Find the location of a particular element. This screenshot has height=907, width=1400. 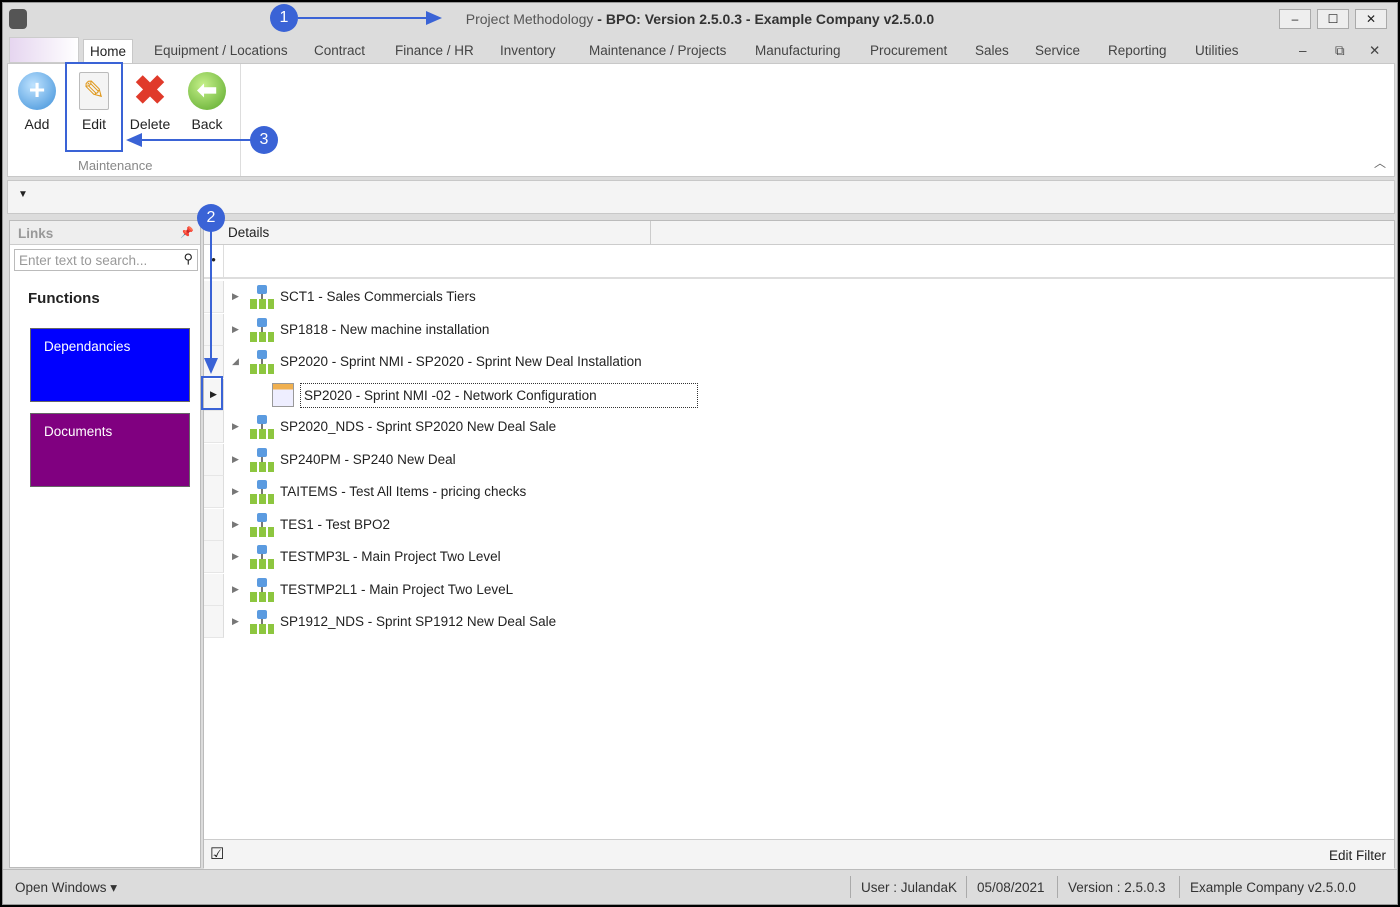

highlight-row-selector is located at coordinates (212, 393).